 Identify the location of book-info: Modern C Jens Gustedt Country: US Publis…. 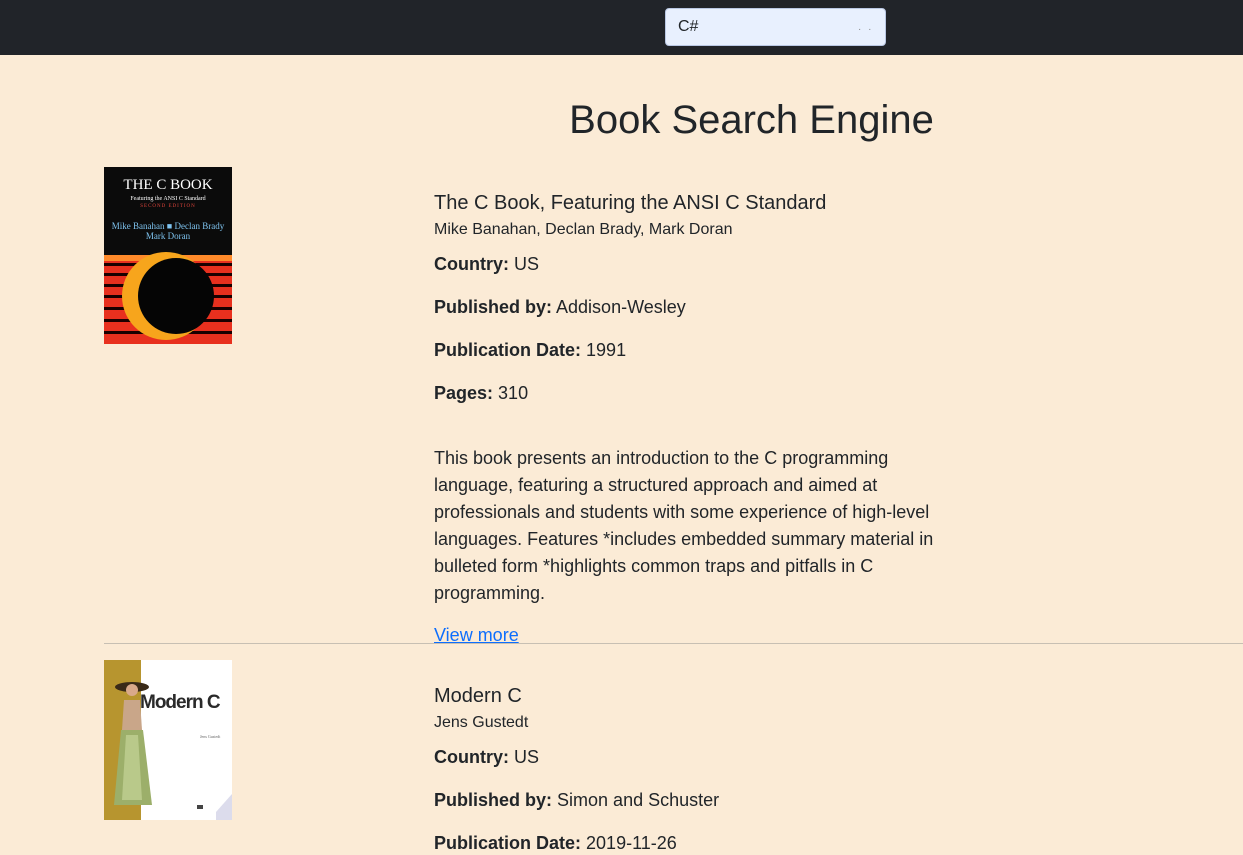
(689, 768).